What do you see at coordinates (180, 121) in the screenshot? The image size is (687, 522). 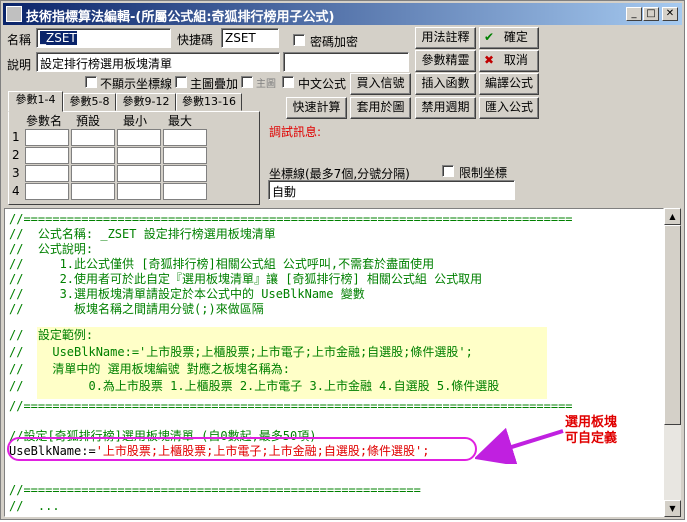 I see `param-header-max: 最大` at bounding box center [180, 121].